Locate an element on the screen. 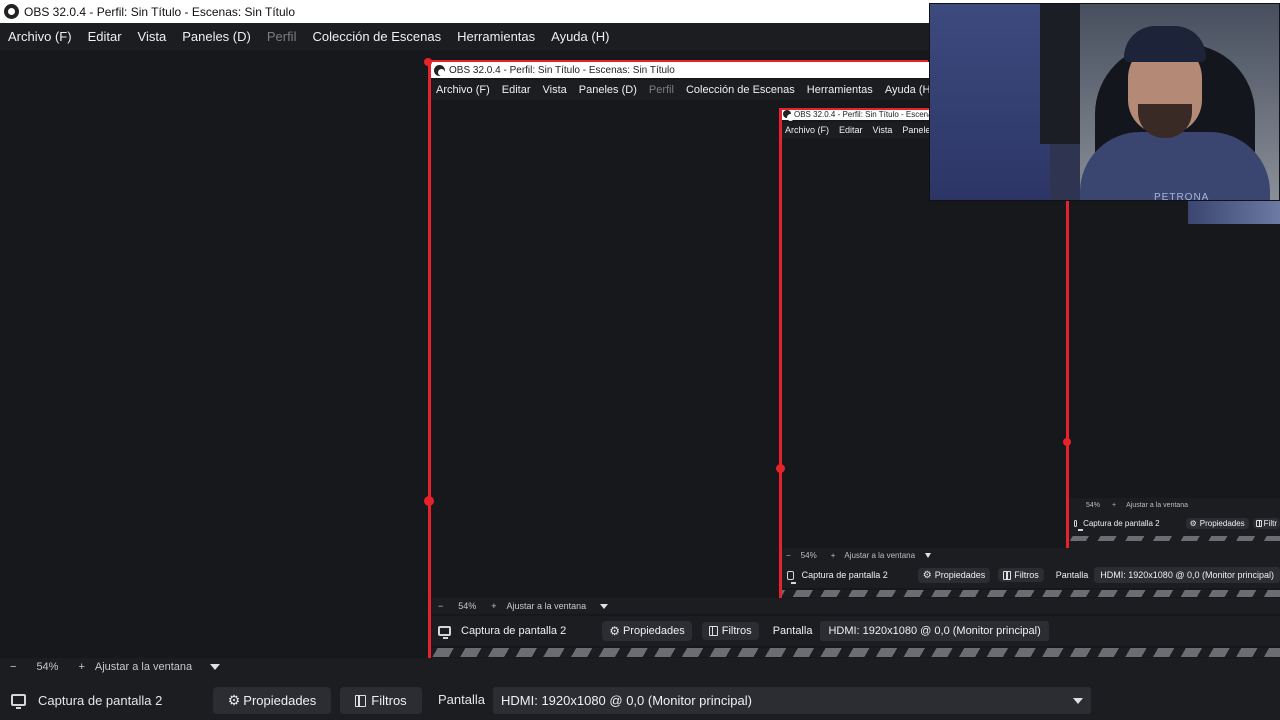 The image size is (1280, 720). nested1-properties: ⚙ Propiedades is located at coordinates (647, 631).